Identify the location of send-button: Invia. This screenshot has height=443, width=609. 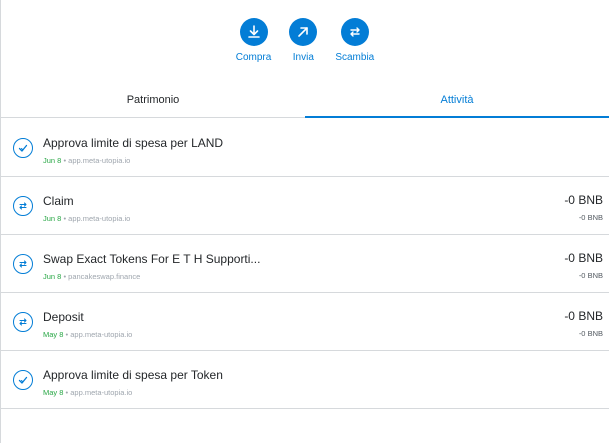
(303, 40).